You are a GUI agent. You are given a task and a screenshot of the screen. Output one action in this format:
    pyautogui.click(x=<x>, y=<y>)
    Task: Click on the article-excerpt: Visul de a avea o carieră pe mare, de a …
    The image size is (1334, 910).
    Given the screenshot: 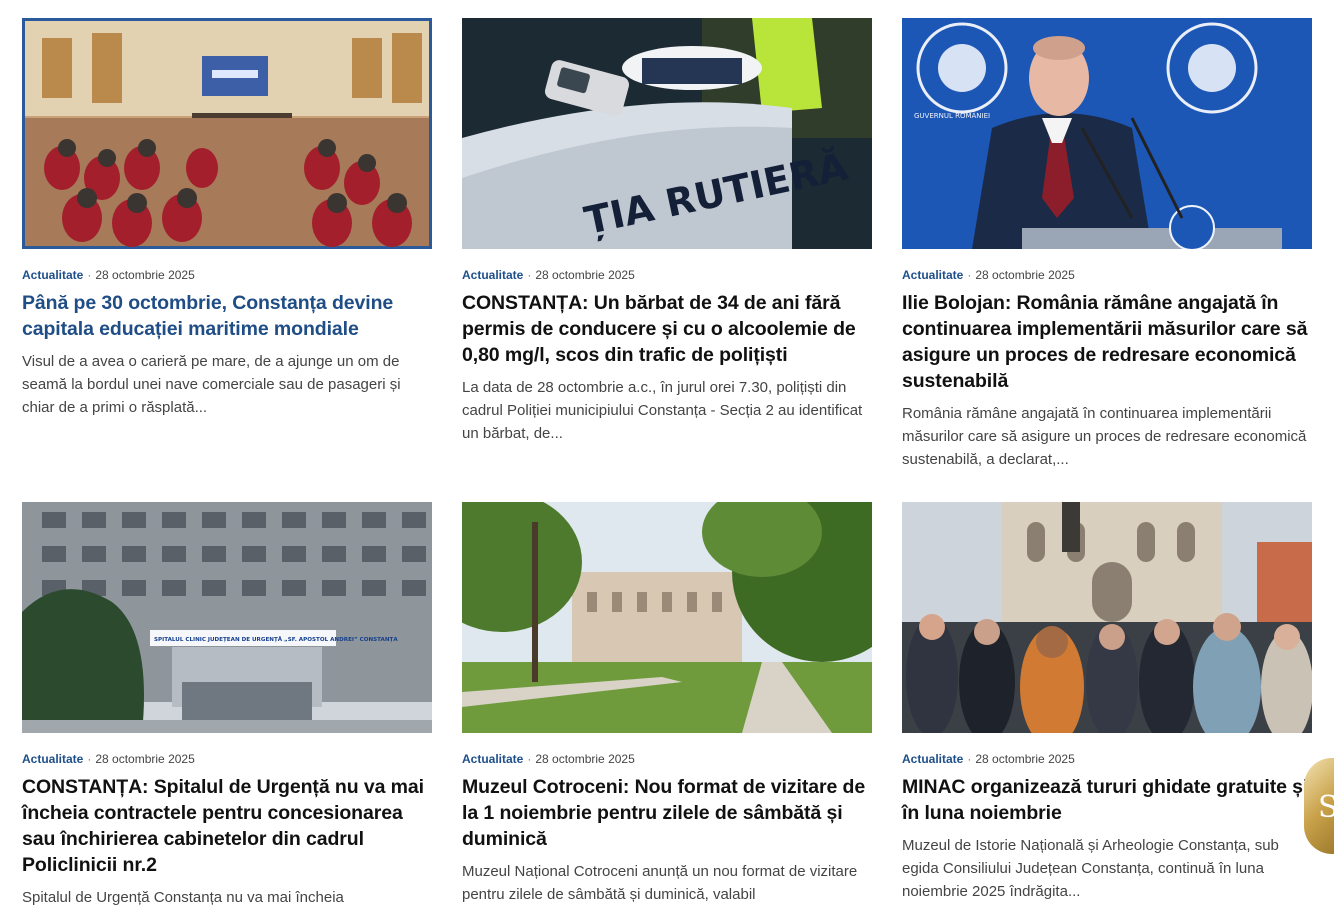 What is the action you would take?
    pyautogui.click(x=211, y=384)
    